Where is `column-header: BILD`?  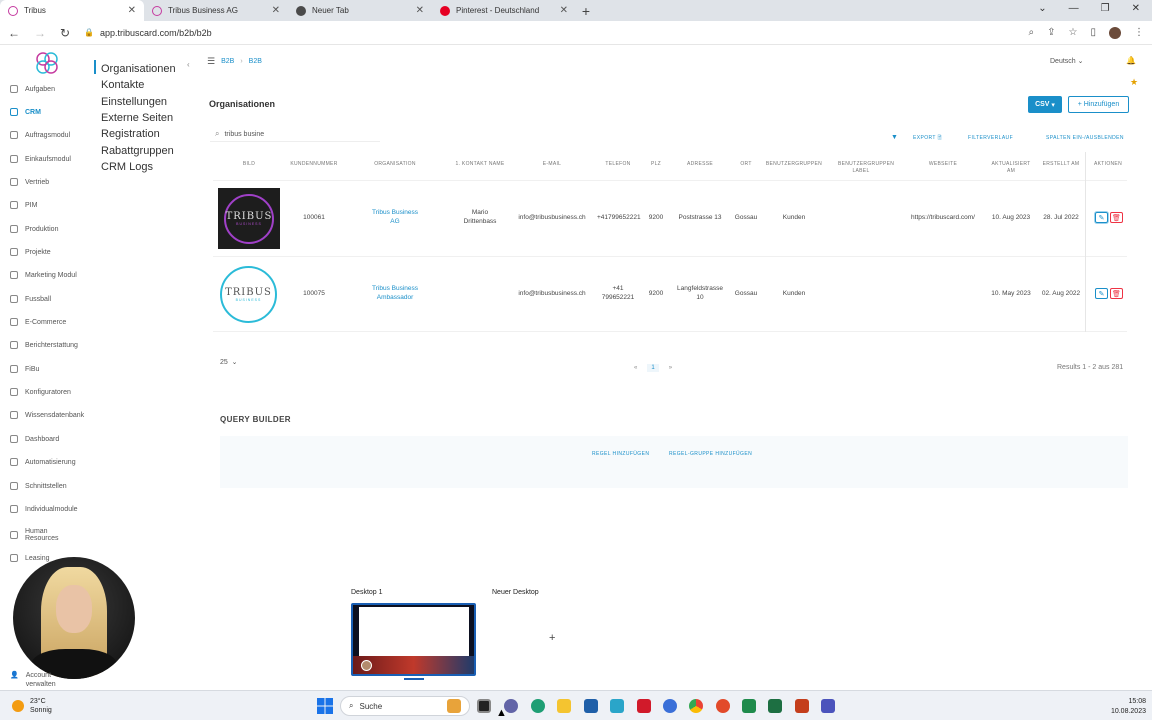
column-header: BILD is located at coordinates (249, 164).